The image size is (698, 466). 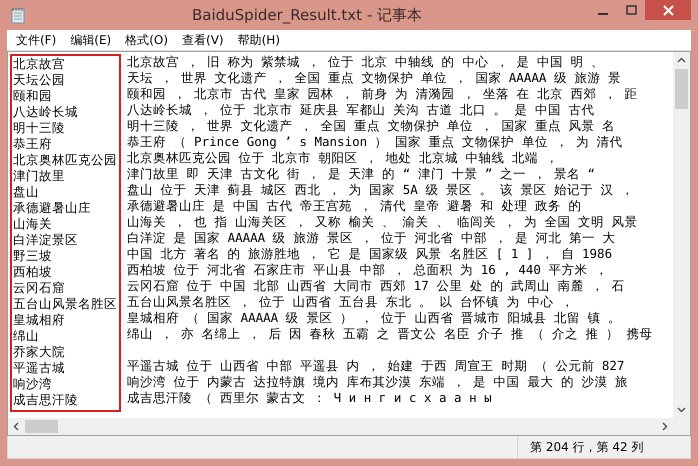 What do you see at coordinates (32, 256) in the screenshot?
I see `text-line: 野三坡` at bounding box center [32, 256].